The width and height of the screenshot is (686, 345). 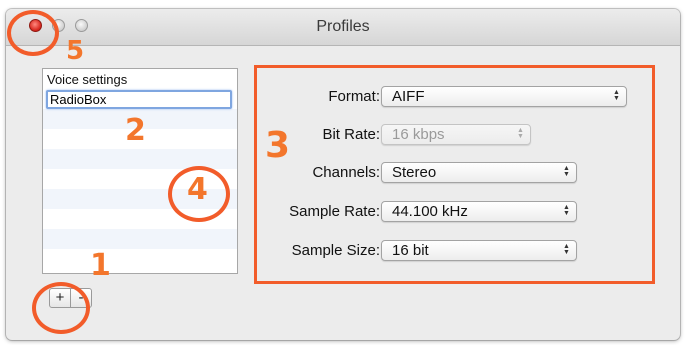 What do you see at coordinates (140, 79) in the screenshot?
I see `list-row: Voice settings` at bounding box center [140, 79].